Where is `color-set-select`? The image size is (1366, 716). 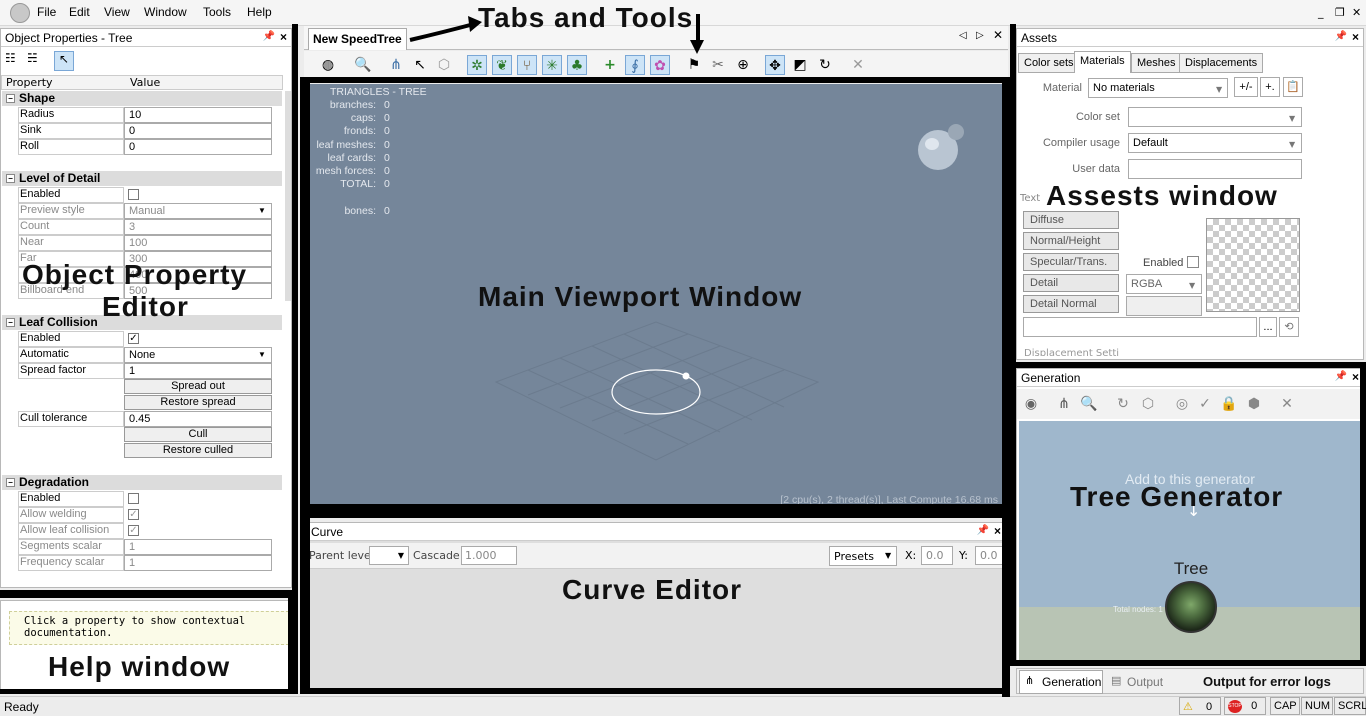 color-set-select is located at coordinates (1215, 117).